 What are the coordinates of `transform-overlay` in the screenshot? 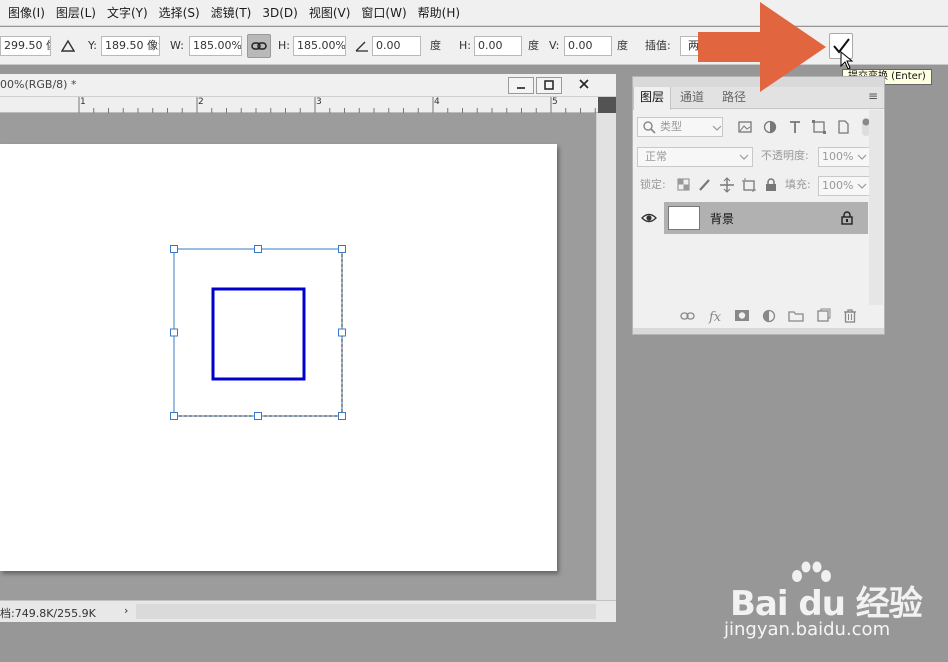 It's located at (258, 332).